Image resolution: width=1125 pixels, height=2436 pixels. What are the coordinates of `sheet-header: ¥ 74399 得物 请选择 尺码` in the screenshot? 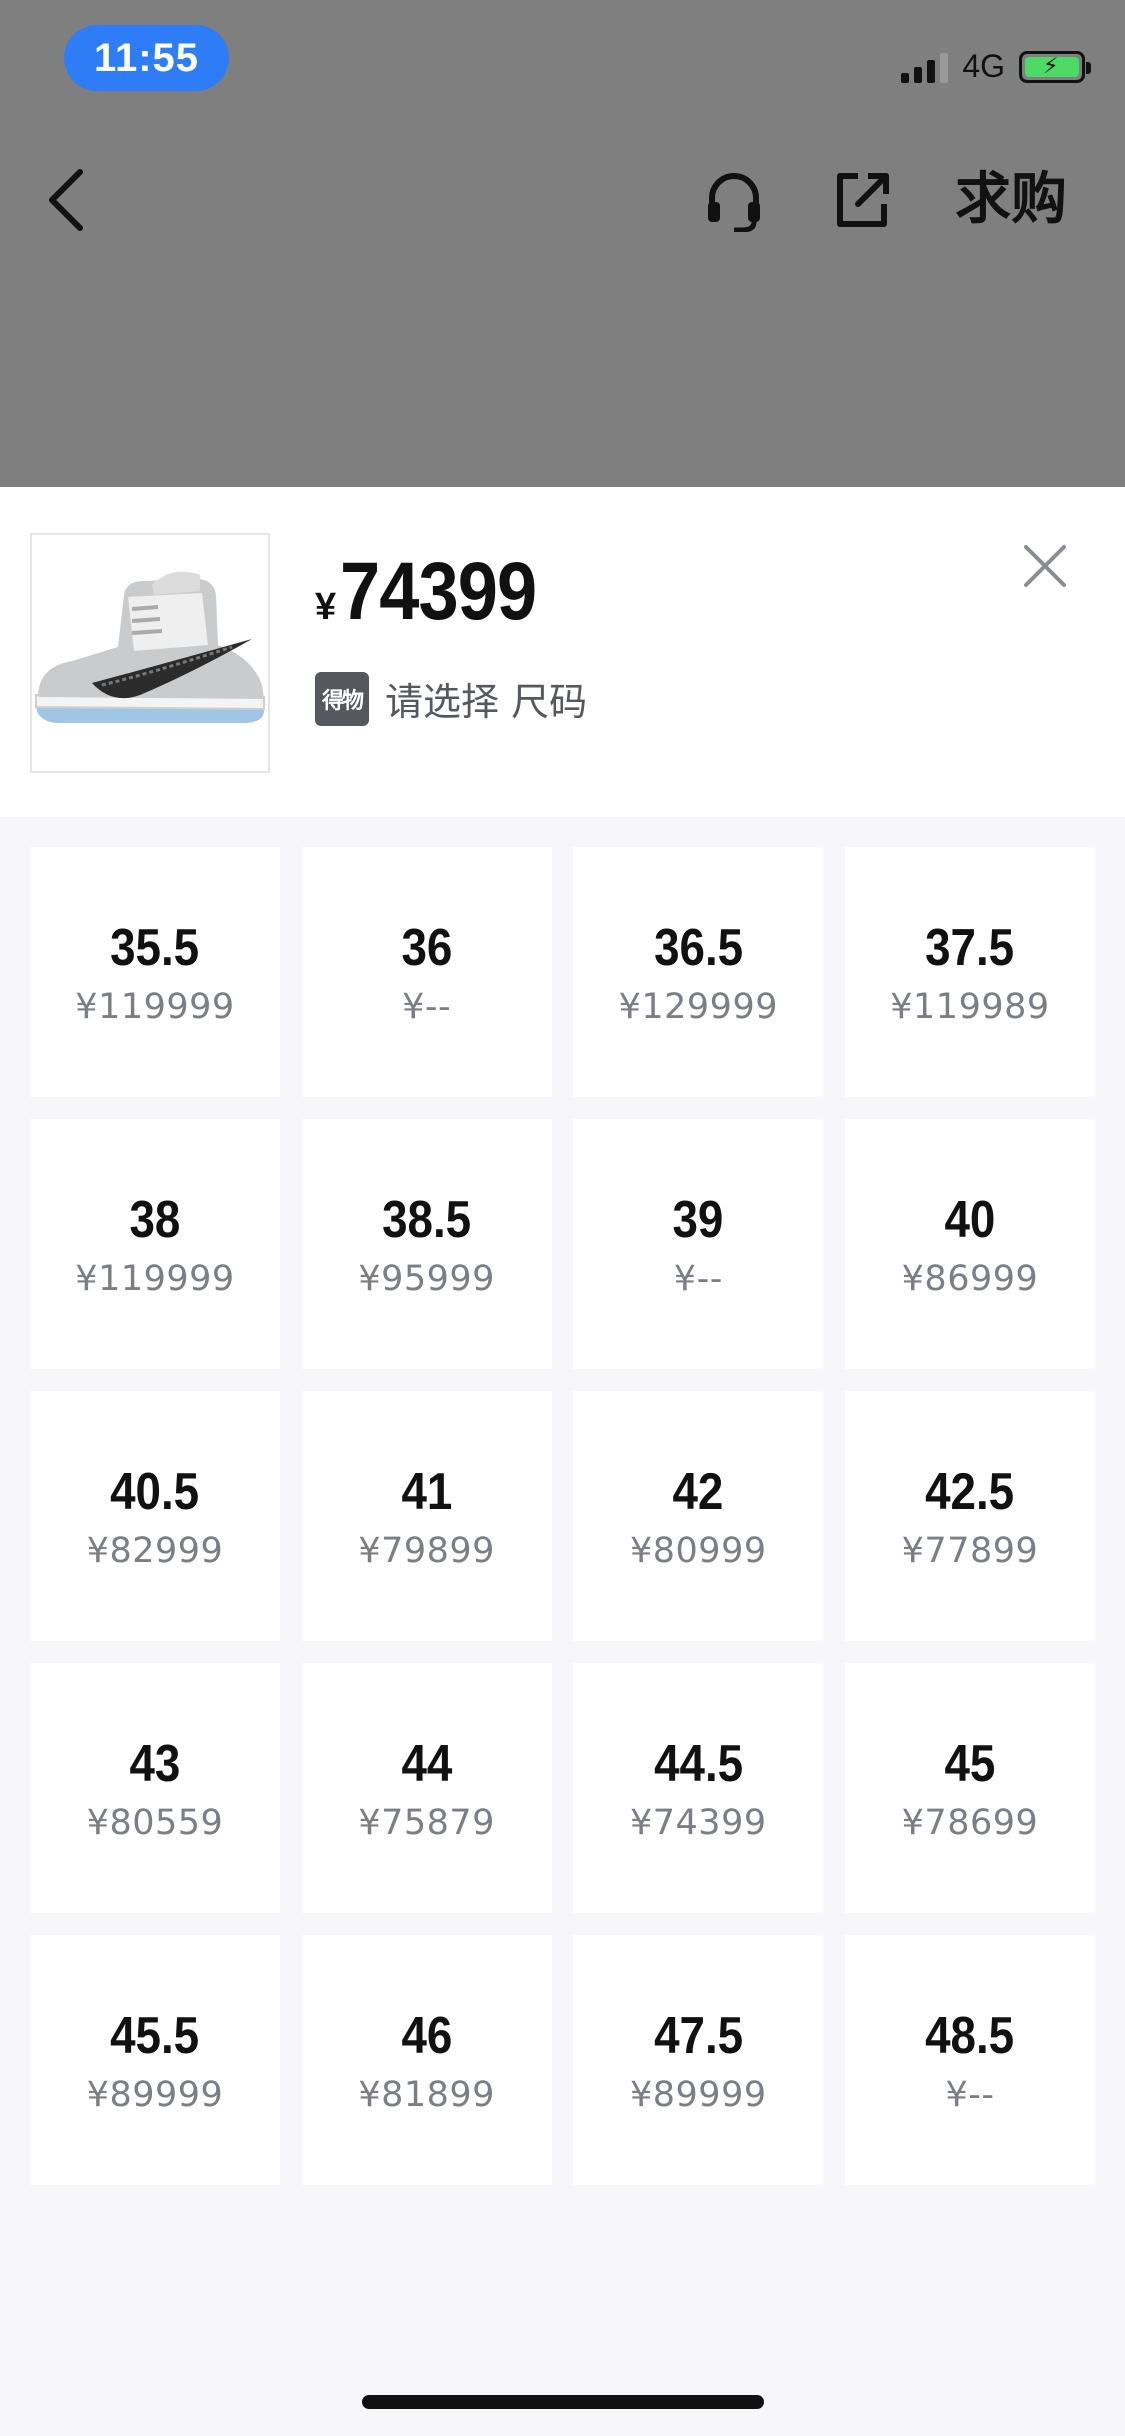 It's located at (562, 652).